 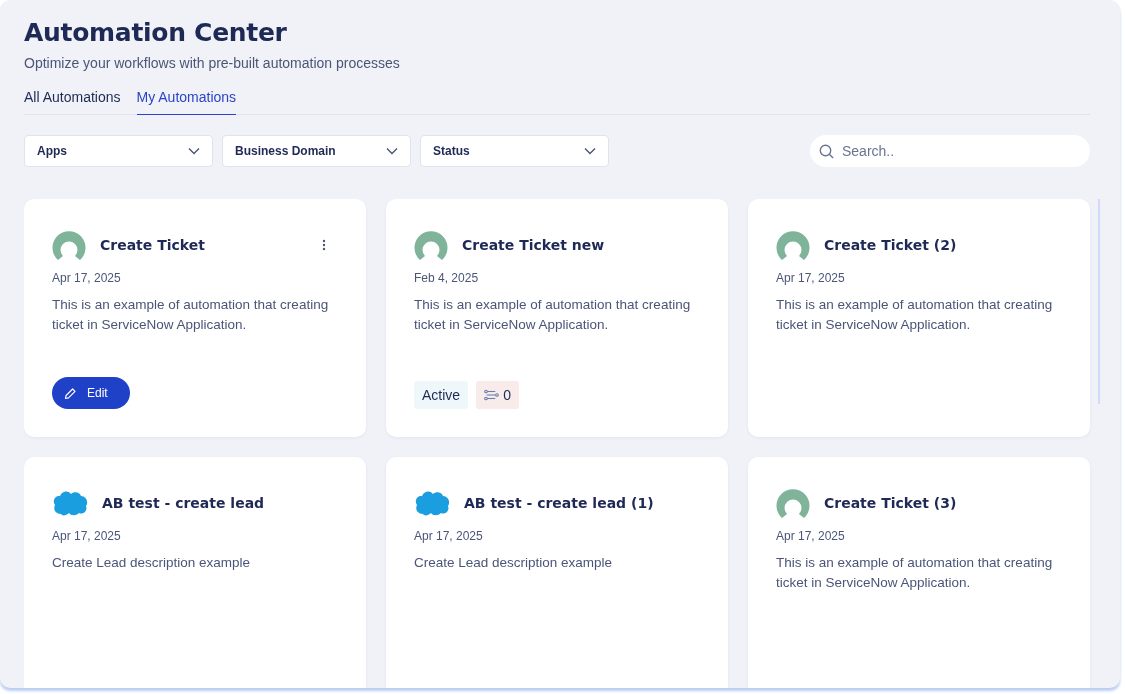 I want to click on card-date: Feb 4, 2025, so click(x=447, y=278).